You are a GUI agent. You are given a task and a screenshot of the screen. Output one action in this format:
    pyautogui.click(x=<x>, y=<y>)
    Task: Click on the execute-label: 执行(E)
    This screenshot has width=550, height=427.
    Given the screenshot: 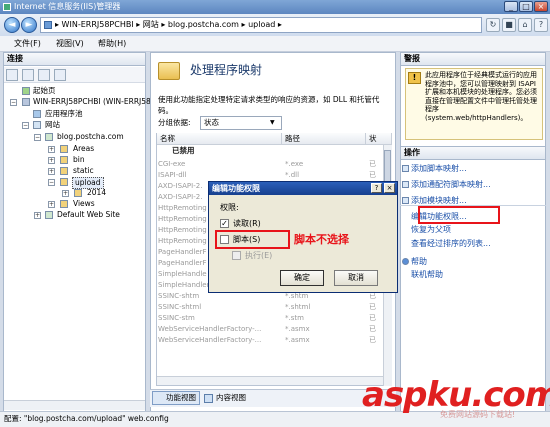 What is the action you would take?
    pyautogui.click(x=259, y=255)
    